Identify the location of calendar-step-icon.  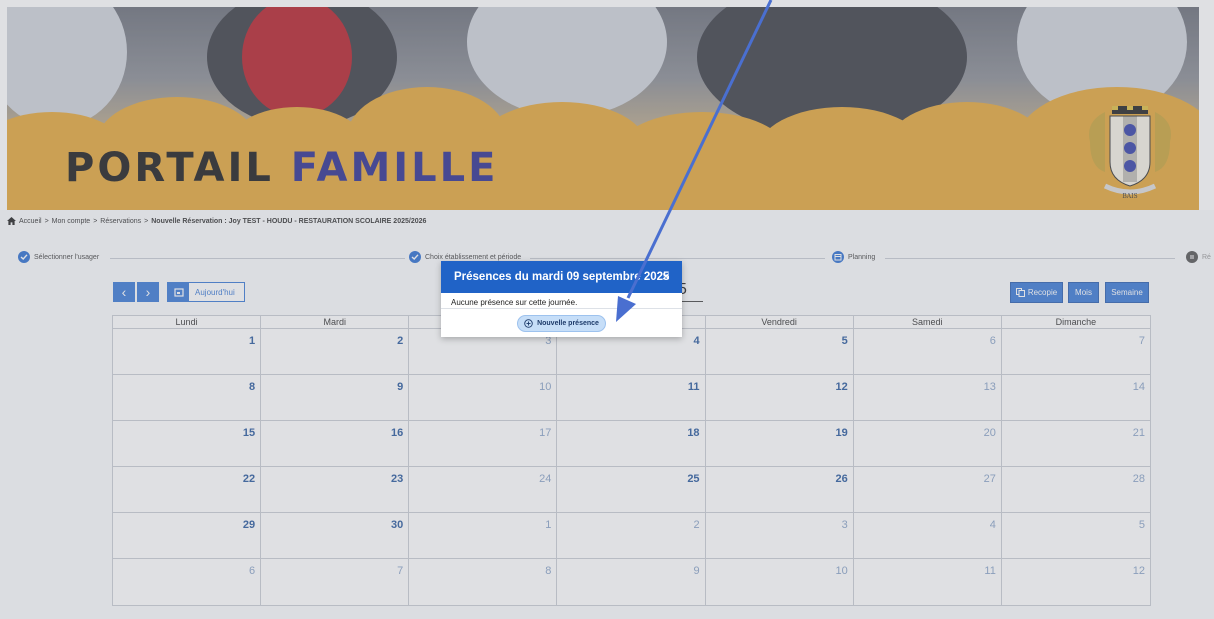
(838, 257).